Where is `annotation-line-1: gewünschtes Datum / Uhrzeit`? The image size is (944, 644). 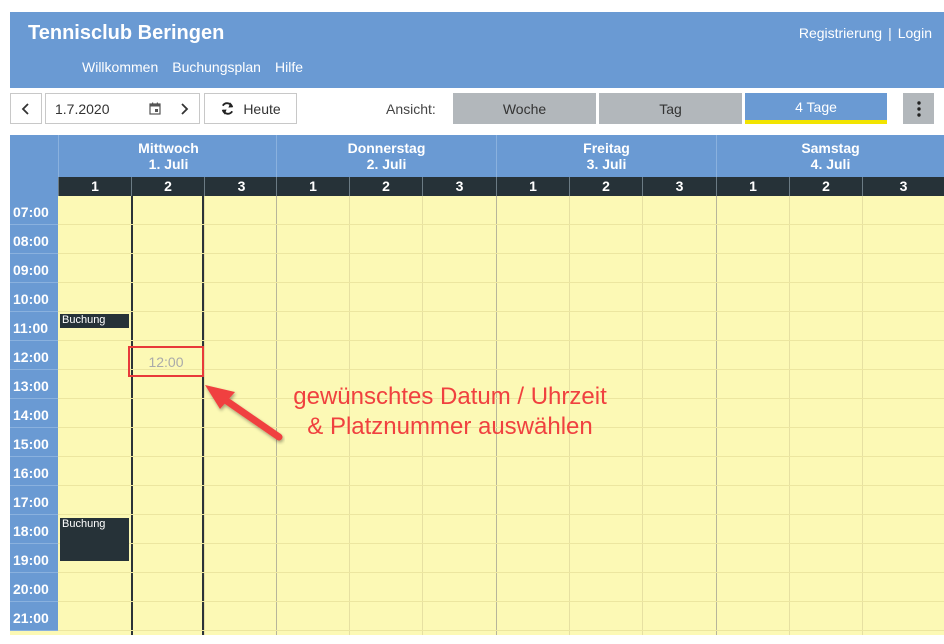 annotation-line-1: gewünschtes Datum / Uhrzeit is located at coordinates (450, 396).